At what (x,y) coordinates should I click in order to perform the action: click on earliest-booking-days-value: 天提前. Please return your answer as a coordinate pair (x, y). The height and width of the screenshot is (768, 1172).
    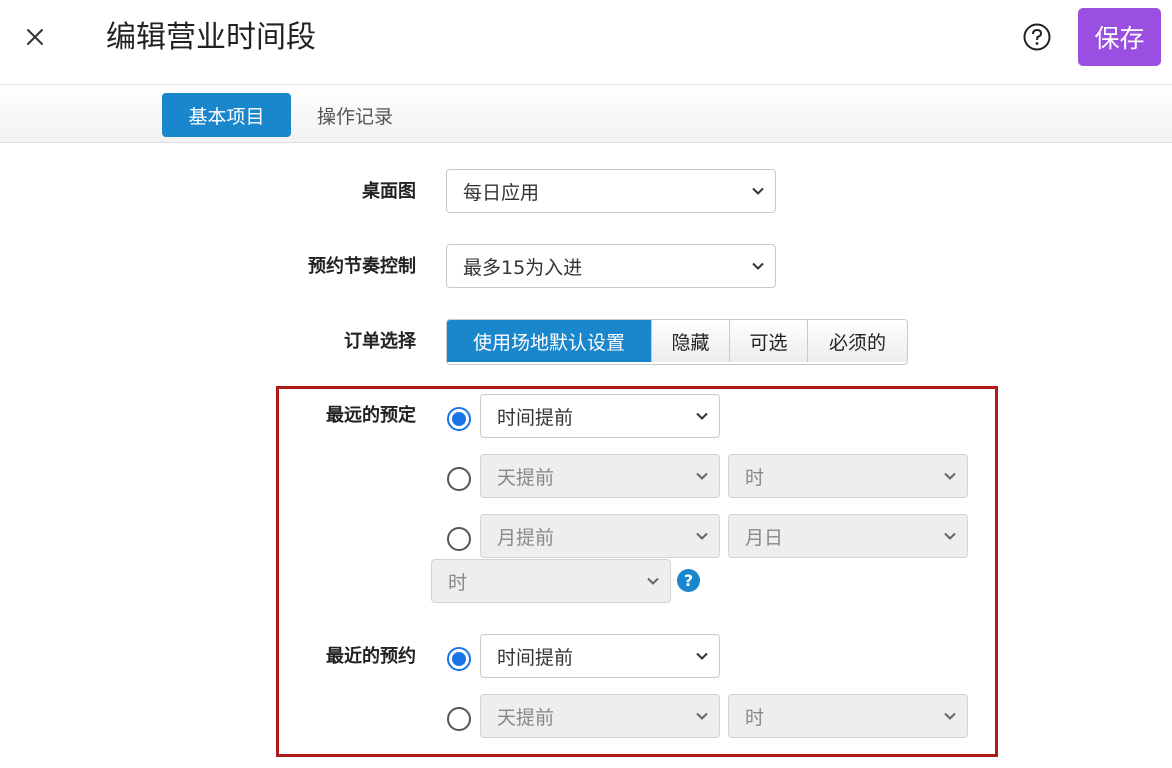
    Looking at the image, I should click on (526, 717).